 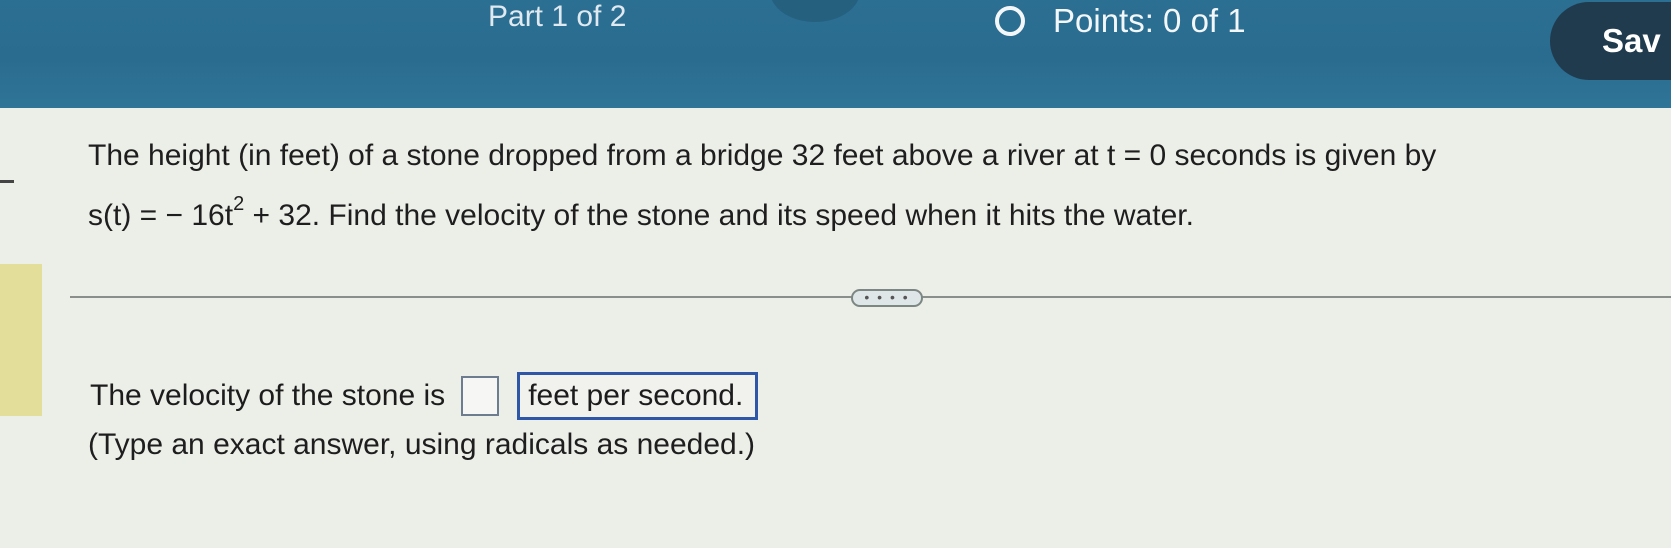 What do you see at coordinates (638, 396) in the screenshot?
I see `unit-label: feet per second.` at bounding box center [638, 396].